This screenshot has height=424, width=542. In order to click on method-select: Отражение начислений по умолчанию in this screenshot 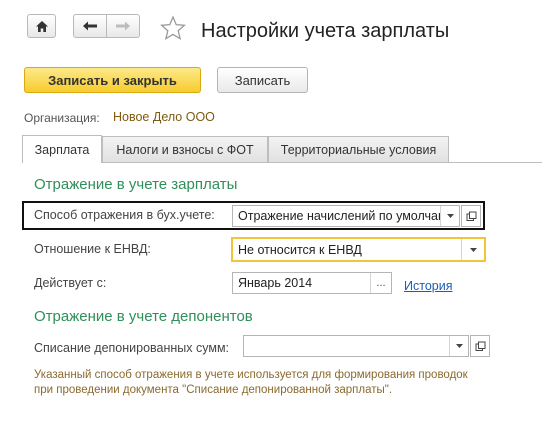, I will do `click(346, 216)`.